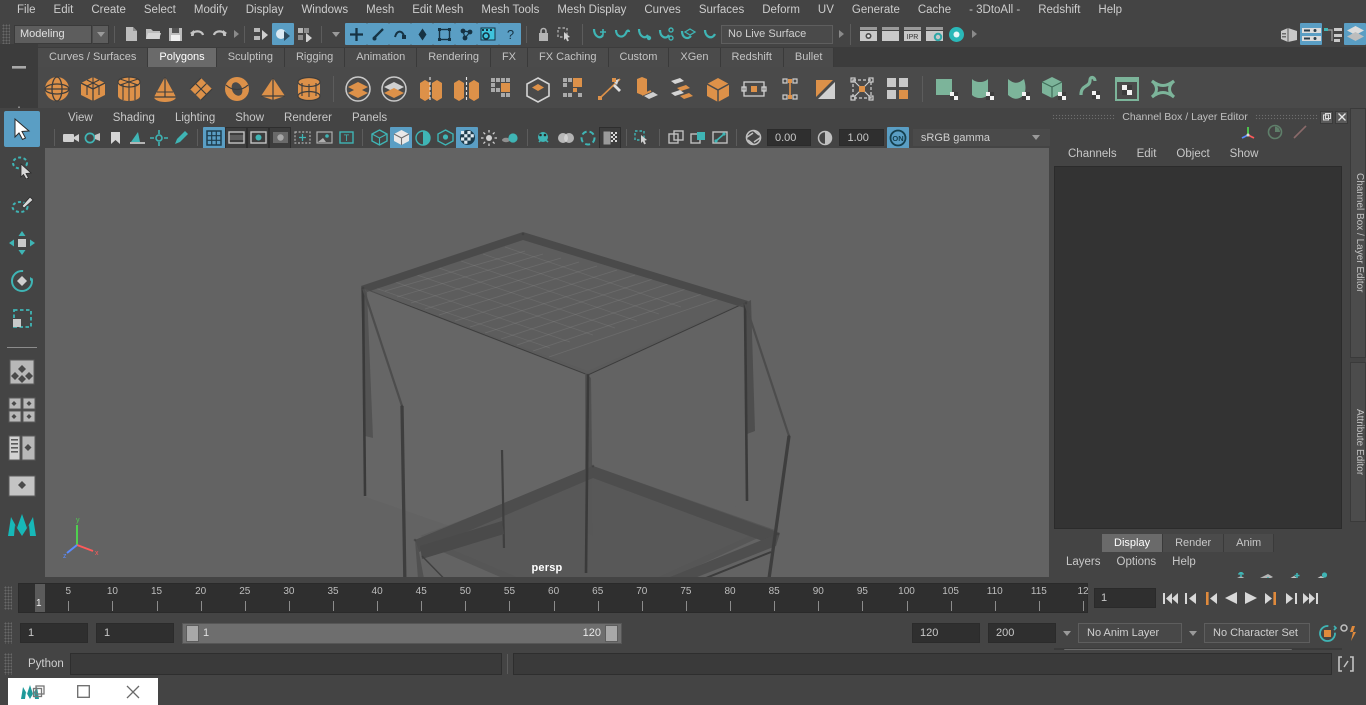  Describe the element at coordinates (568, 57) in the screenshot. I see `shelf-tab-fx-caching: FX Caching` at that location.